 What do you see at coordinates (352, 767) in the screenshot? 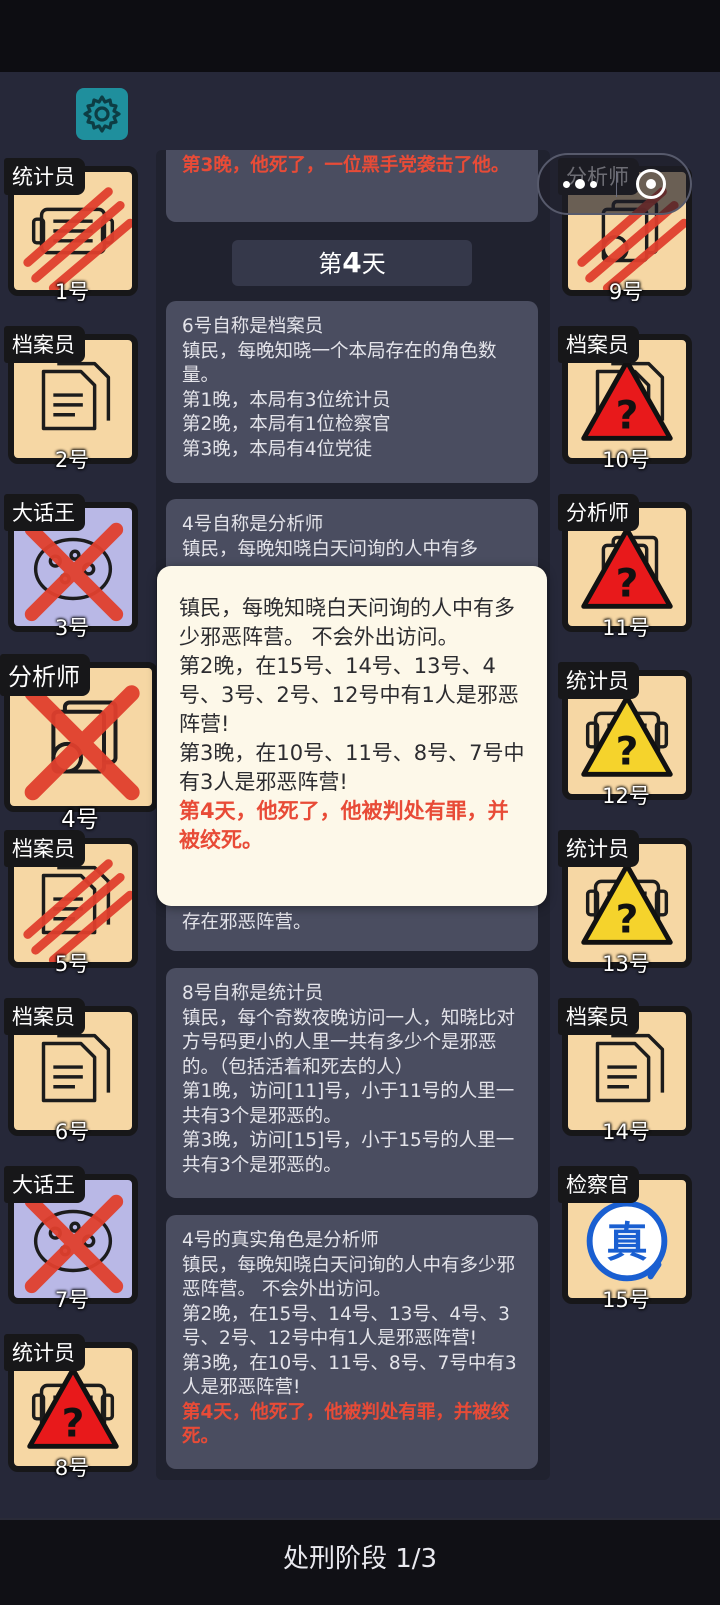
I see `popup-line: 第3晚，在10号、11号、8号、7号中有3人是邪恶阵营!` at bounding box center [352, 767].